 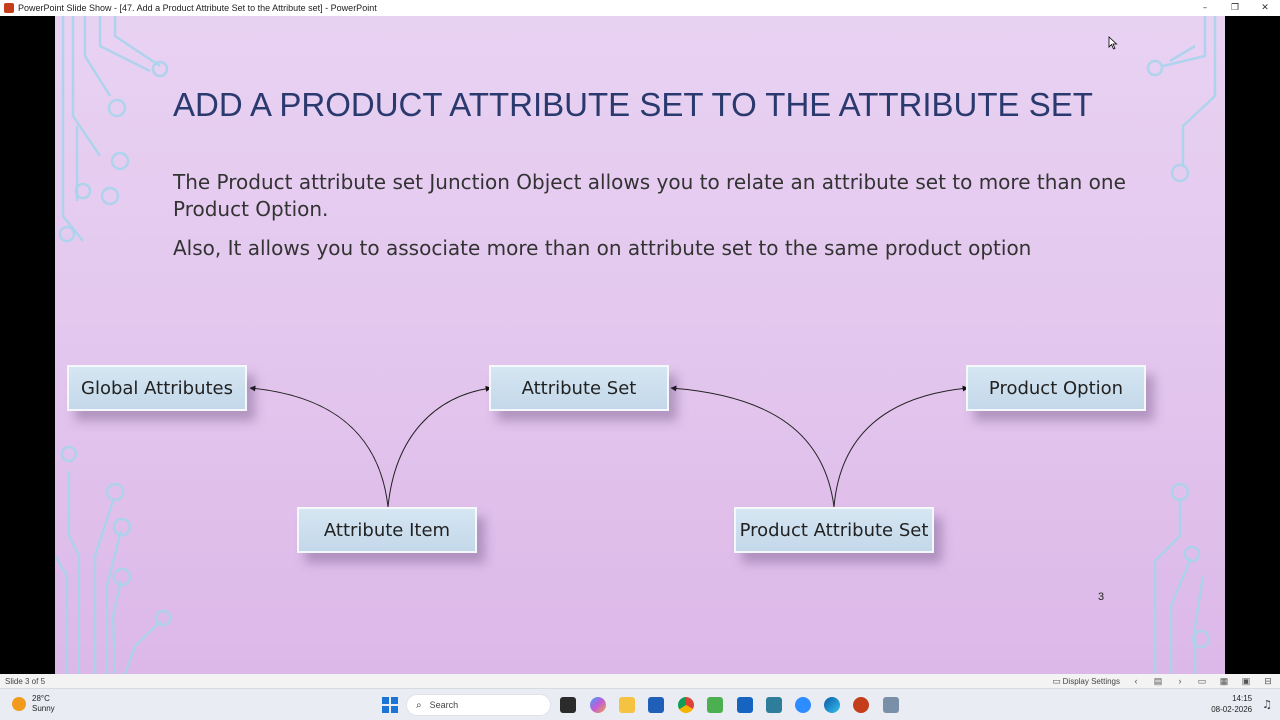 What do you see at coordinates (1232, 709) in the screenshot?
I see `clock-date: 08-02-2026` at bounding box center [1232, 709].